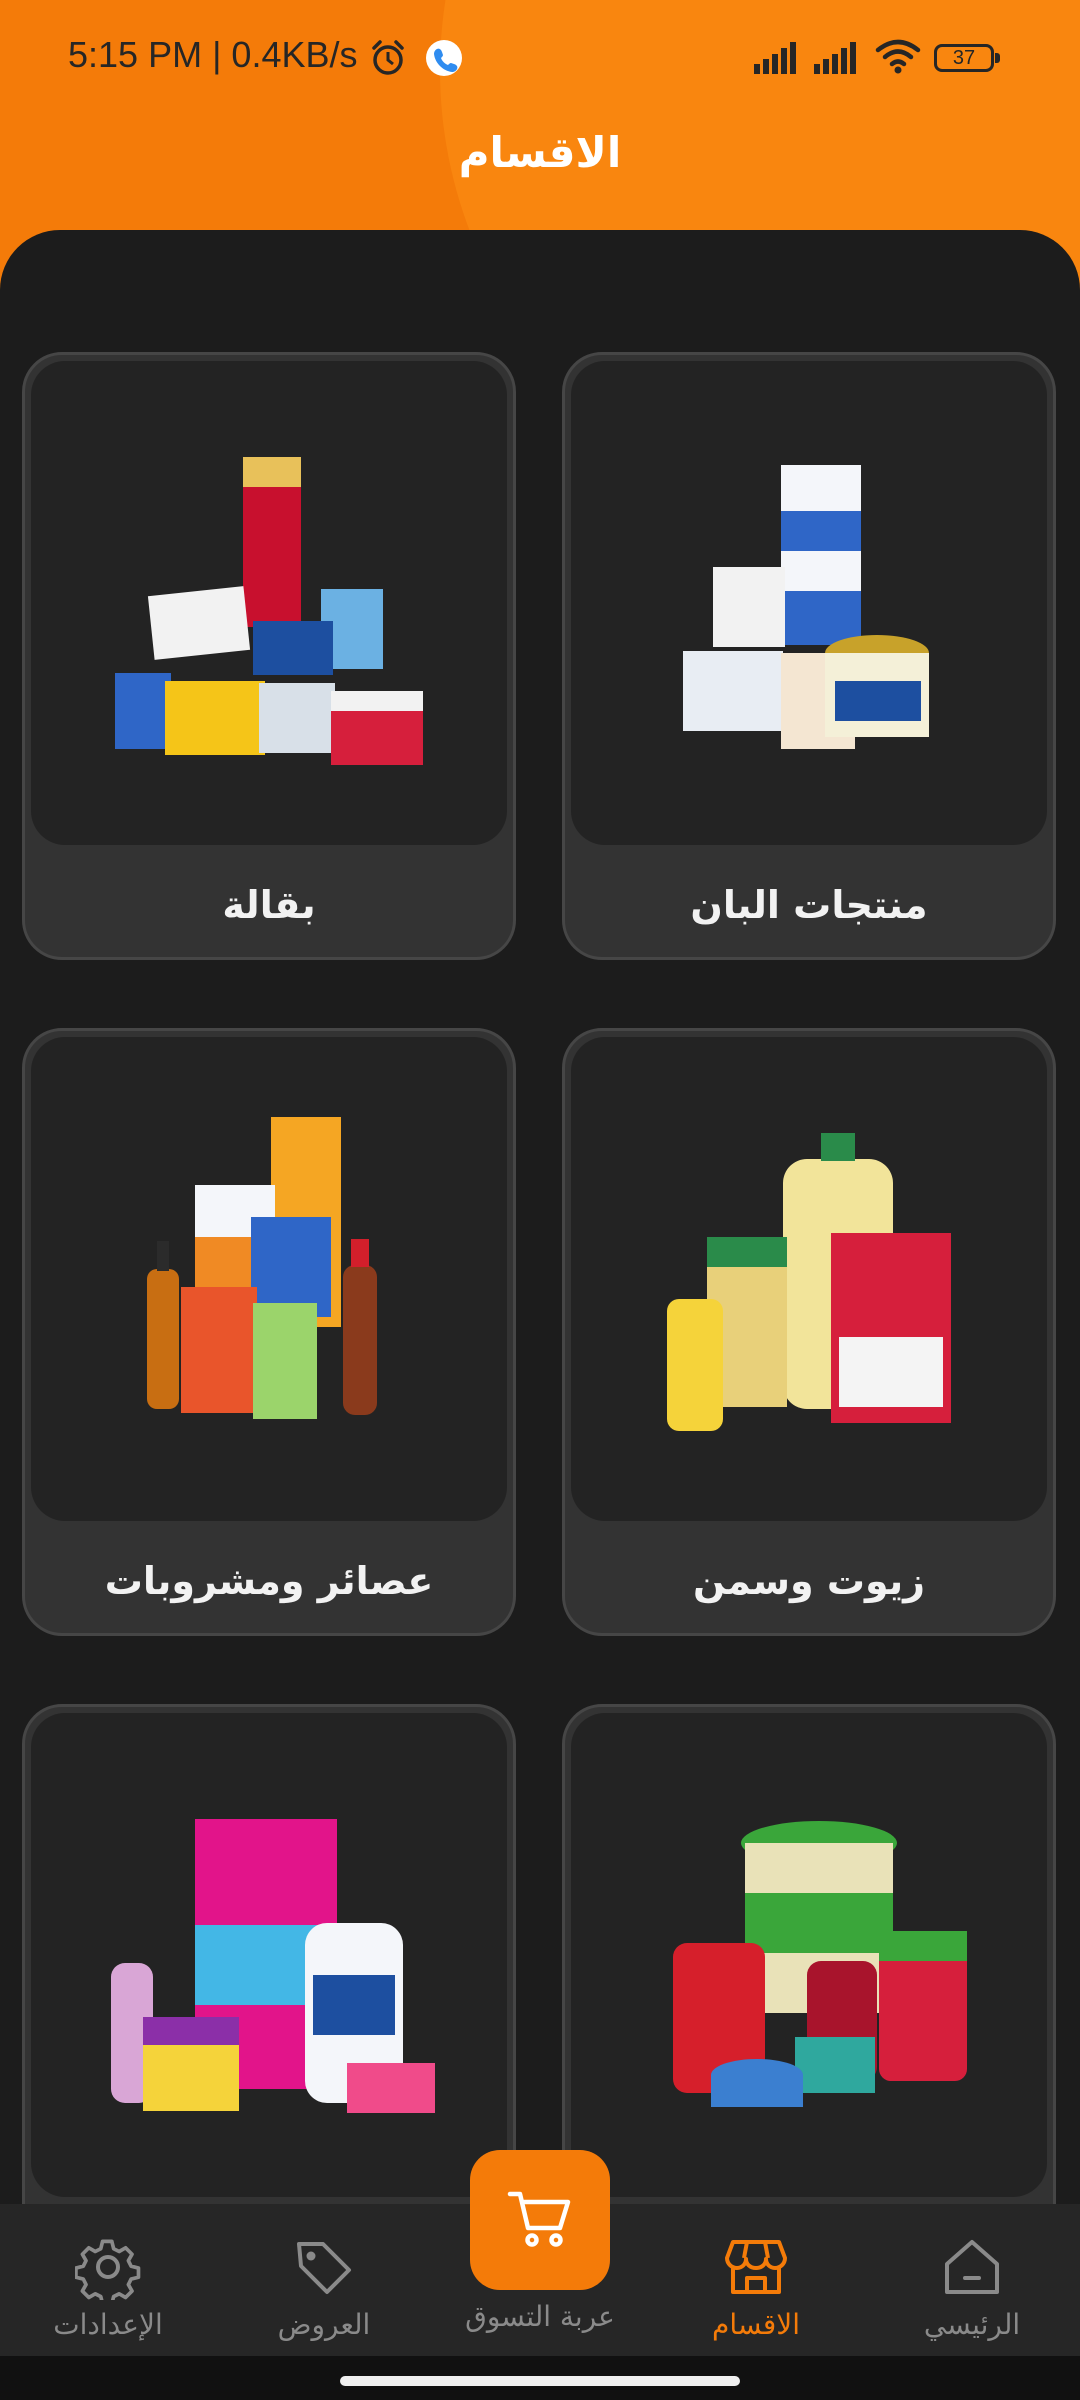 This screenshot has width=1080, height=2400. I want to click on category-label: زيوت وسمن, so click(809, 1581).